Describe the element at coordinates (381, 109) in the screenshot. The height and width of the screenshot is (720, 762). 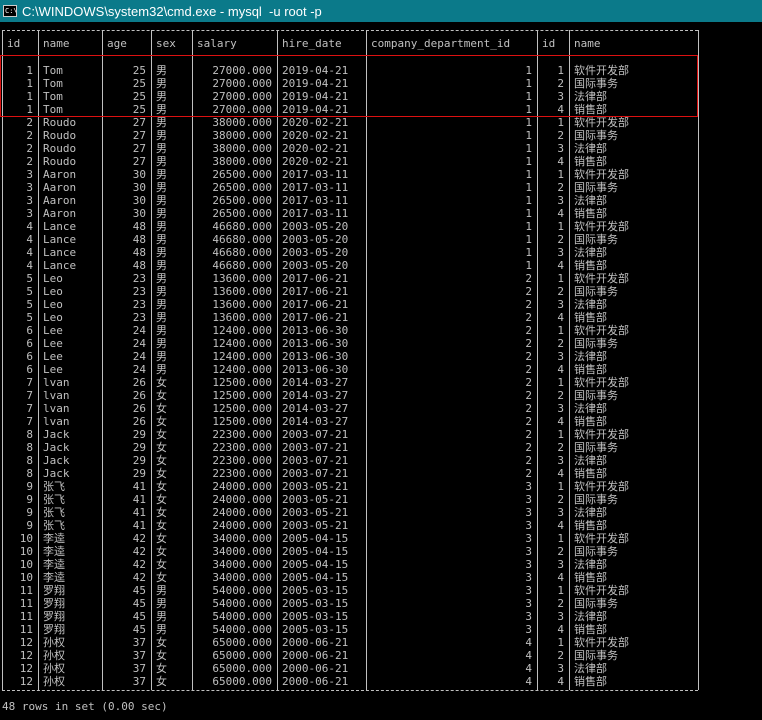
I see `table-row: 1 Tom 25 男 27000.000 2019-04-21 1 4 销售部` at that location.